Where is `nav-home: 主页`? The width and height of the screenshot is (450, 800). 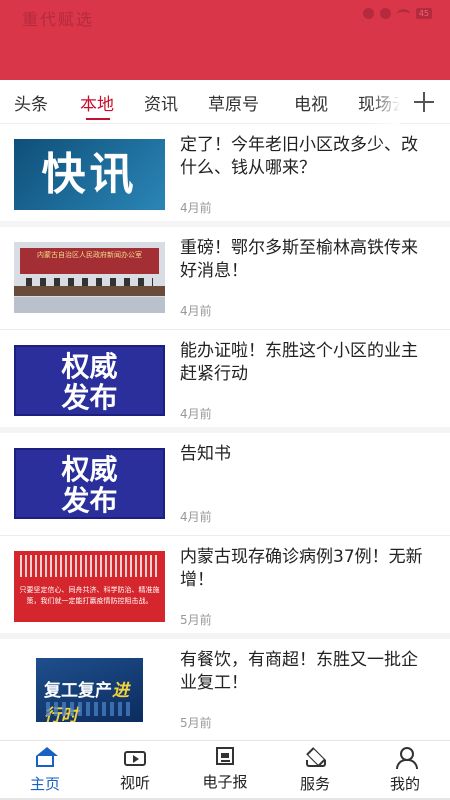
nav-home: 主页 is located at coordinates (45, 770).